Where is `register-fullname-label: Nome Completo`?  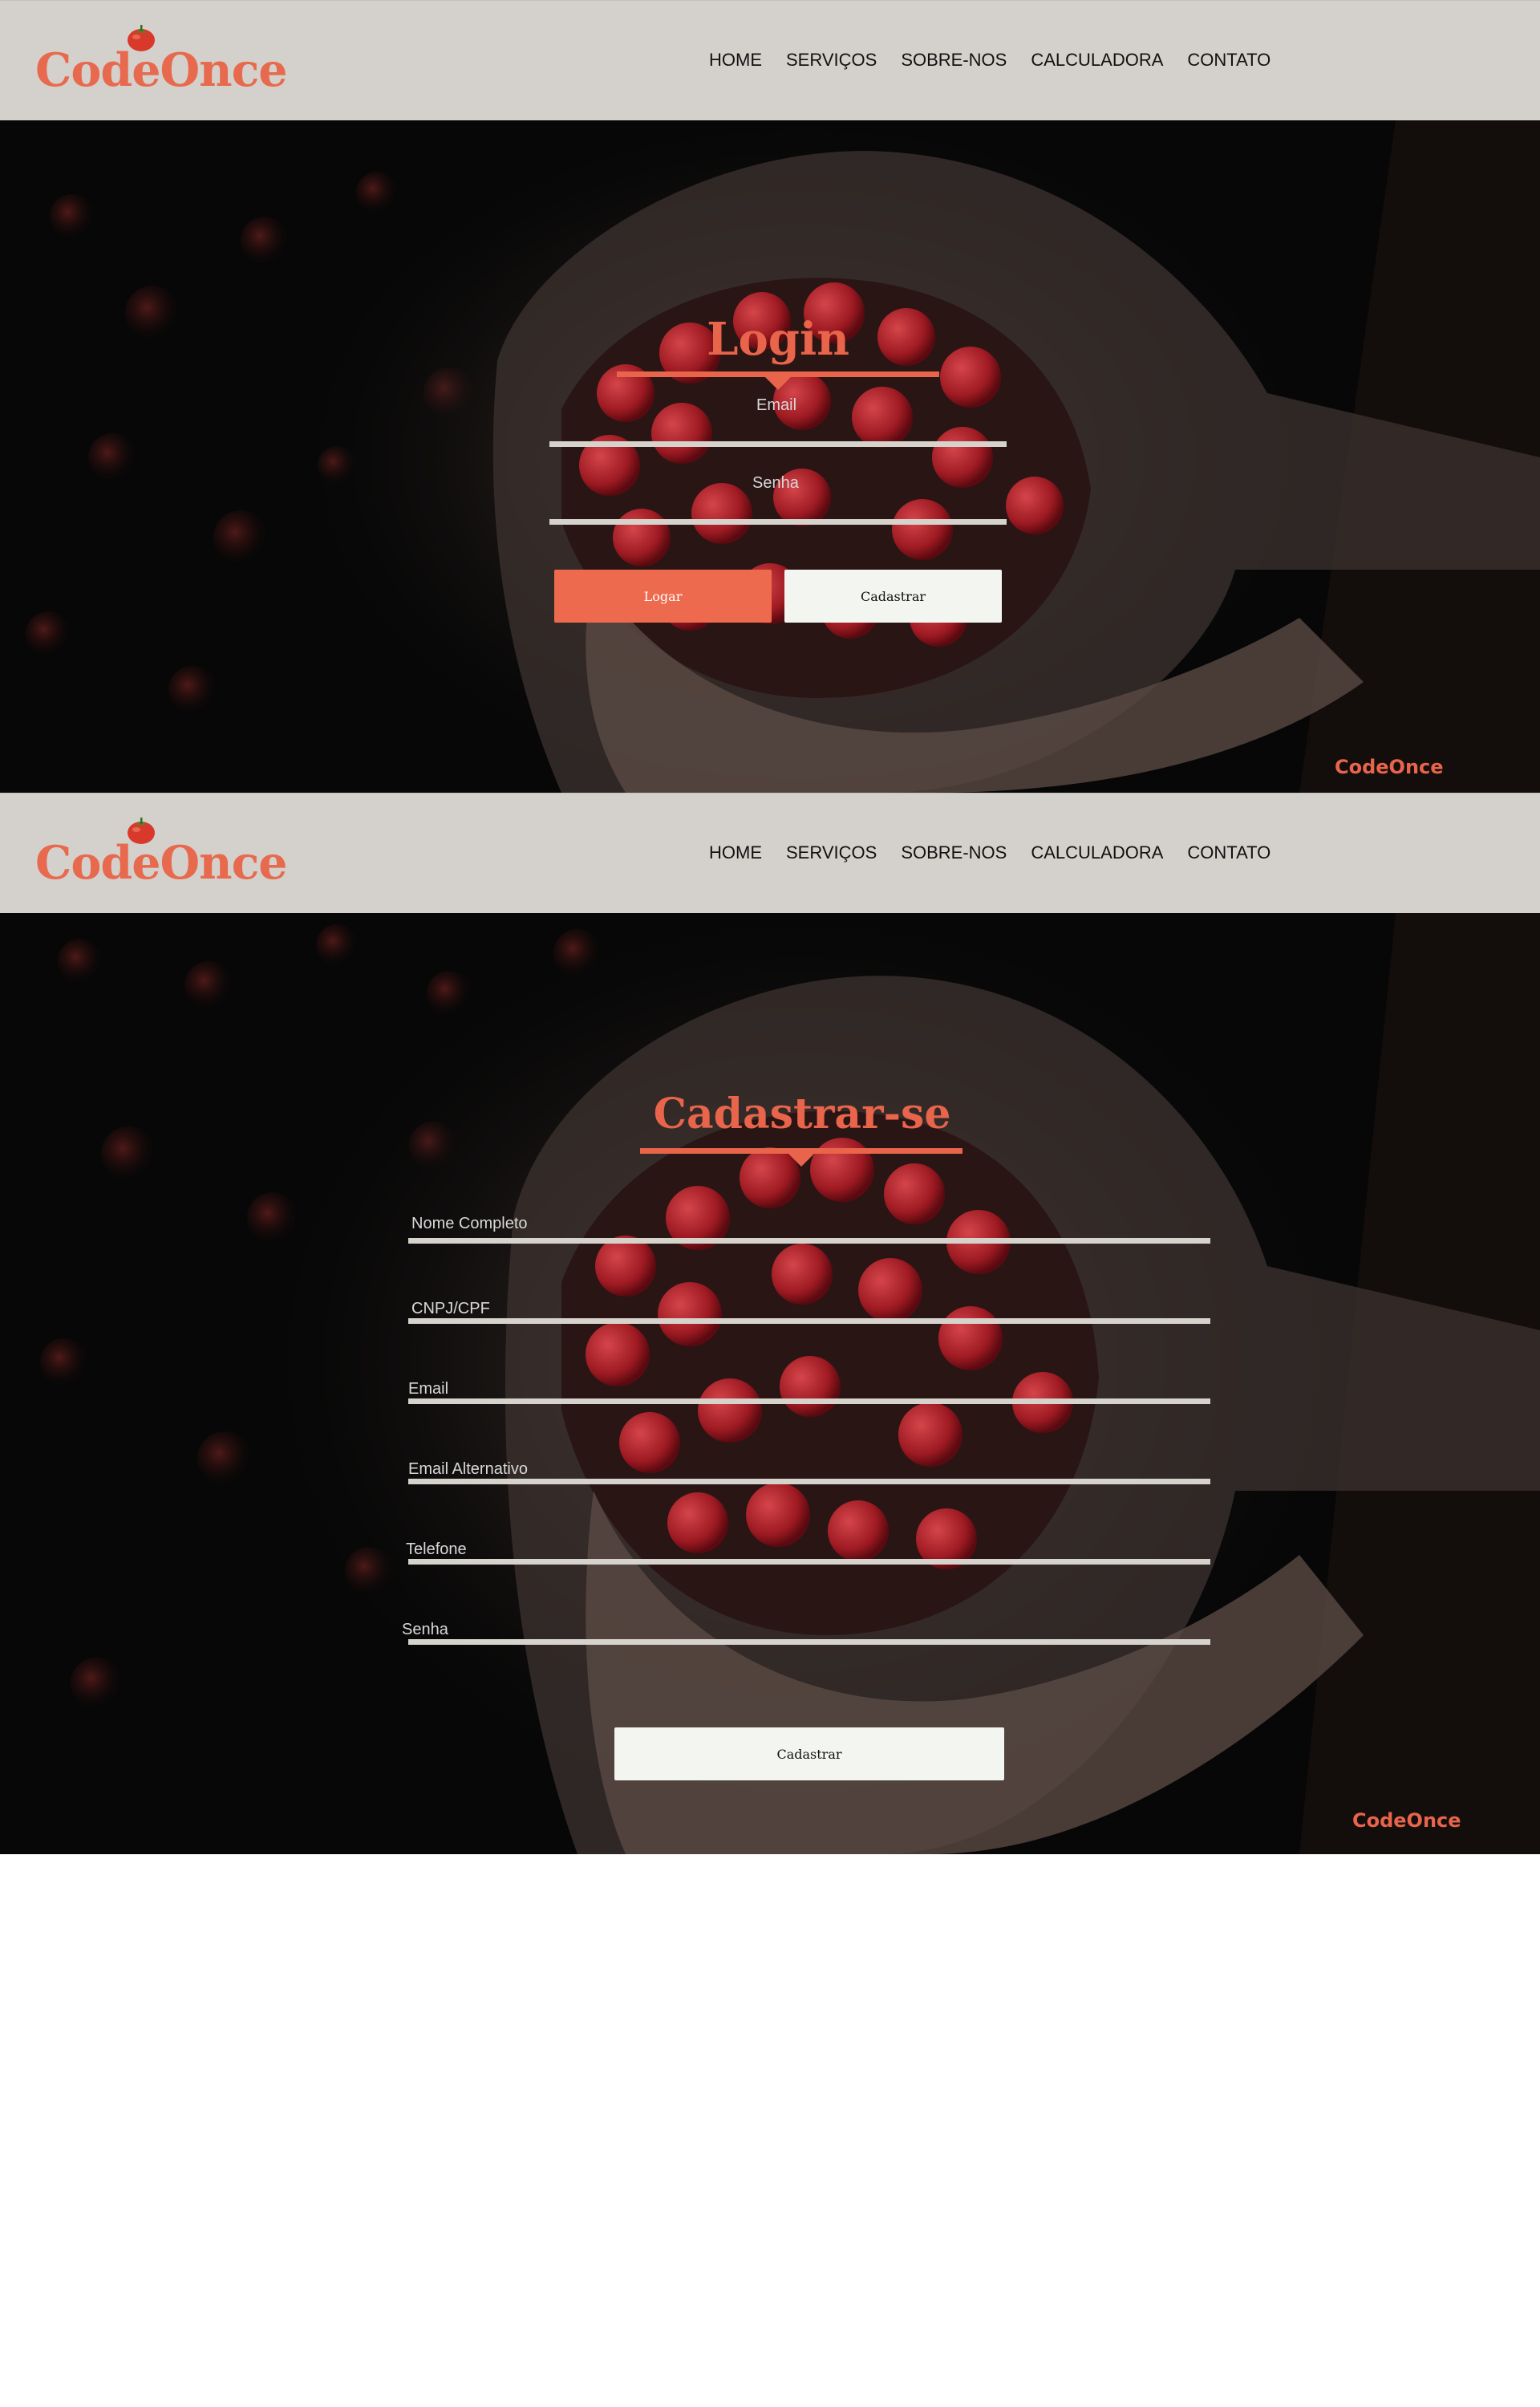
register-fullname-label: Nome Completo is located at coordinates (469, 1223).